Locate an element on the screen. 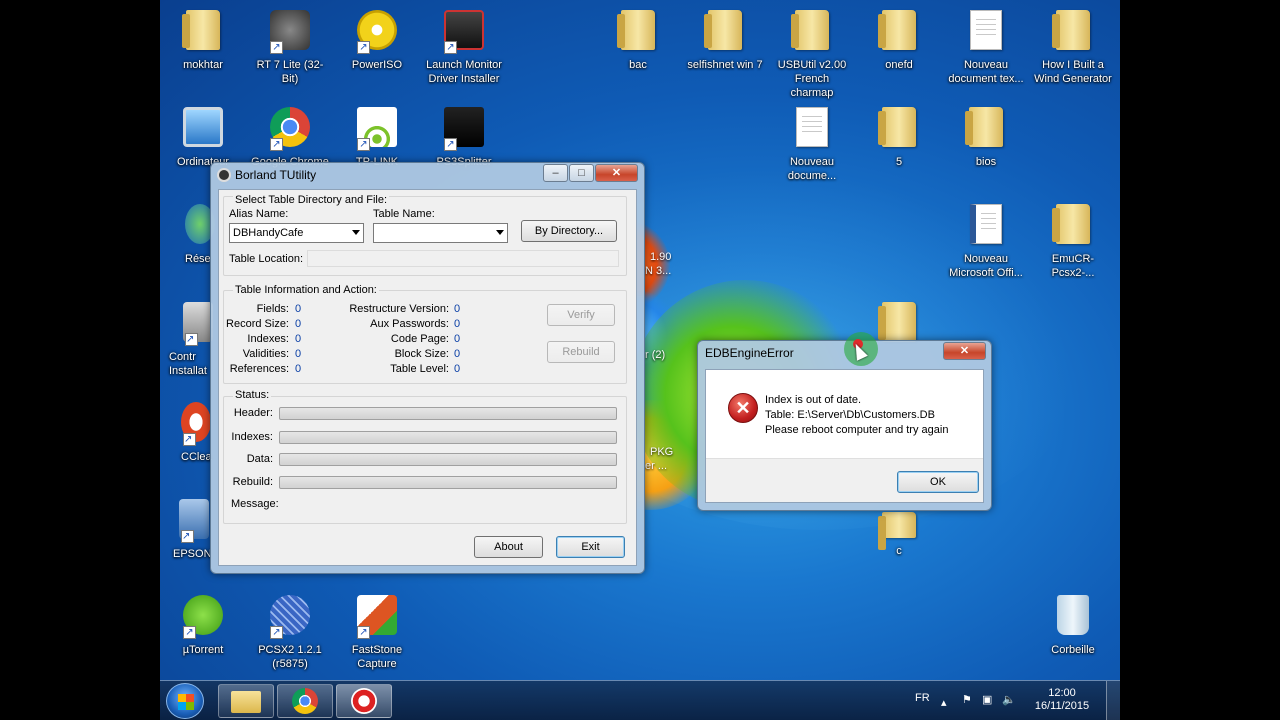 The height and width of the screenshot is (720, 1280). minimize-button: – is located at coordinates (555, 173).